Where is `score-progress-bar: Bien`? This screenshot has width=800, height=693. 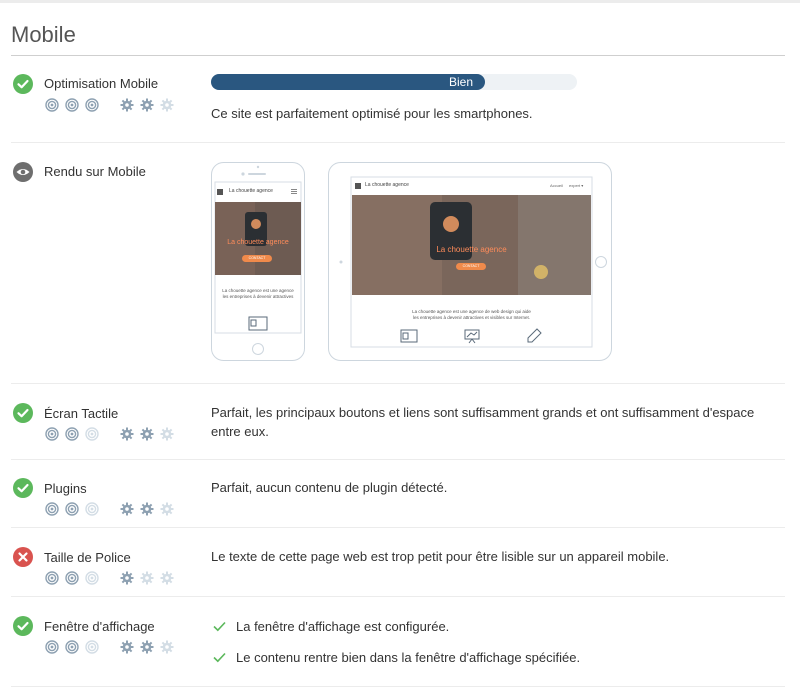 score-progress-bar: Bien is located at coordinates (394, 82).